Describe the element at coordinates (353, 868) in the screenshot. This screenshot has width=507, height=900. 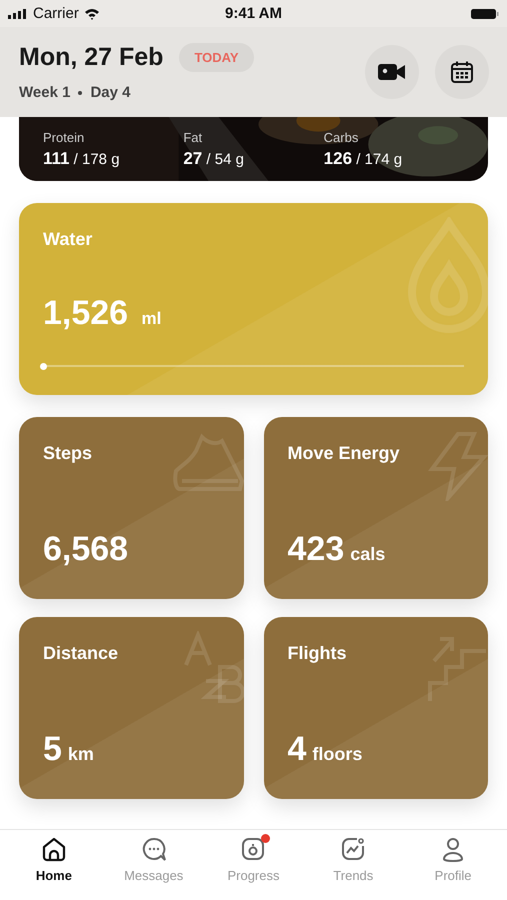
I see `tab-bar-item: Trends` at that location.